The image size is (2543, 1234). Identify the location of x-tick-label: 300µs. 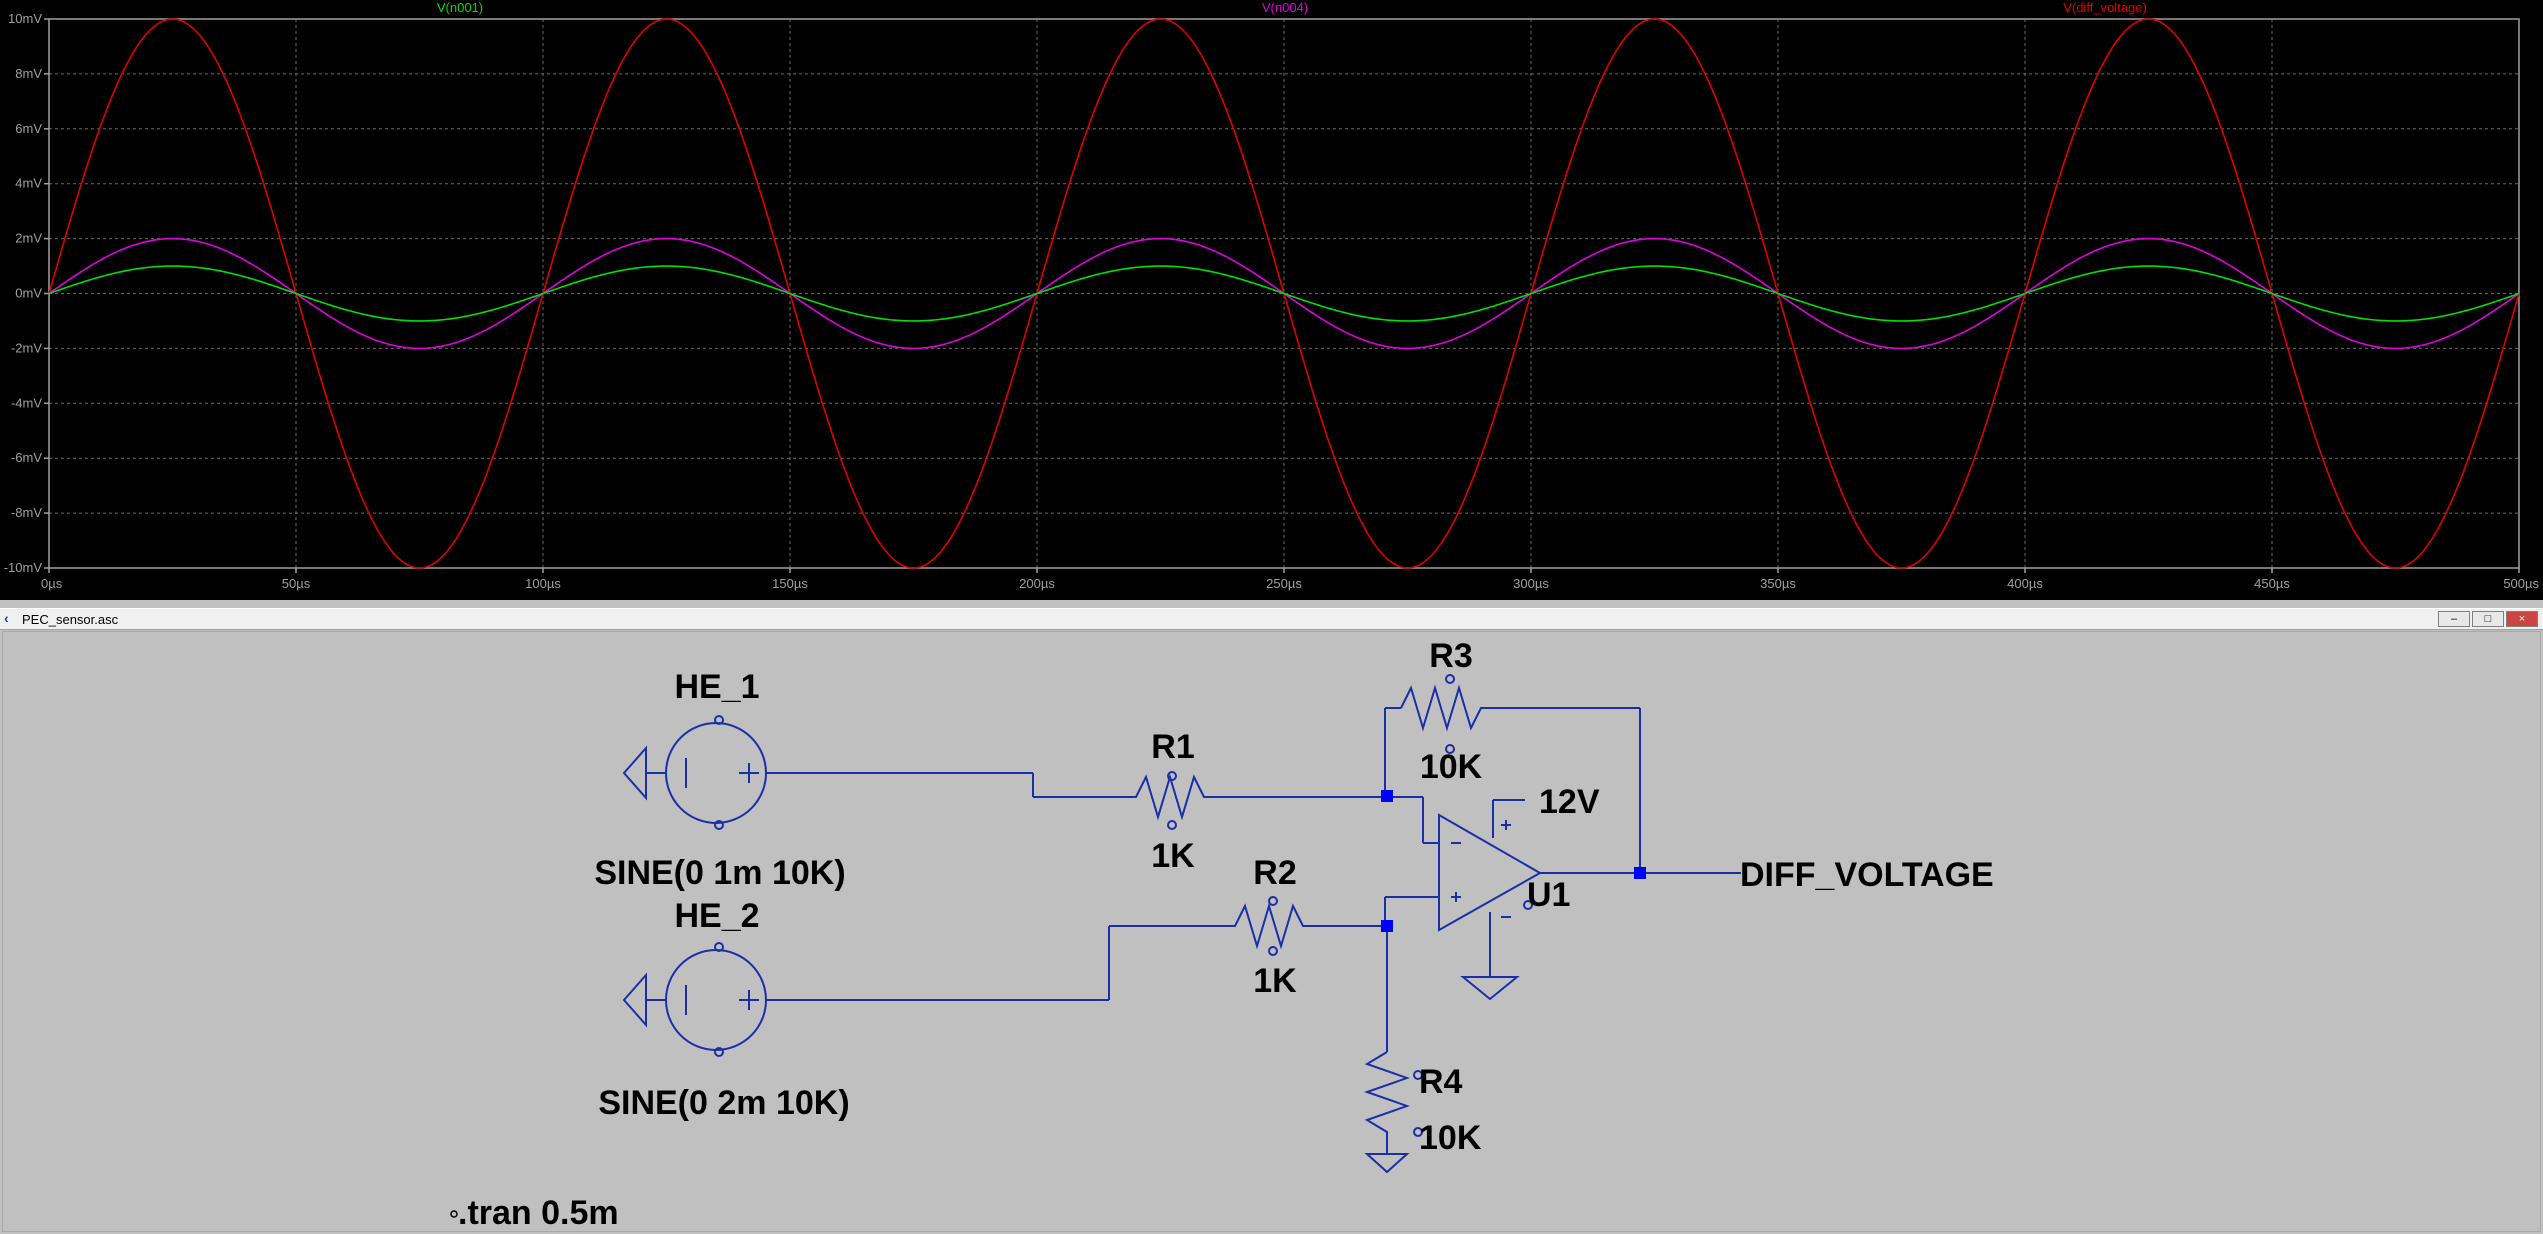
(1531, 583).